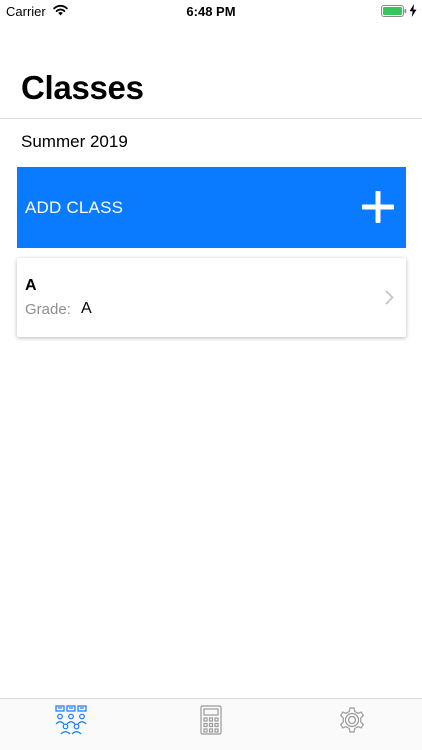 The image size is (422, 750). I want to click on tab-calculator, so click(211, 720).